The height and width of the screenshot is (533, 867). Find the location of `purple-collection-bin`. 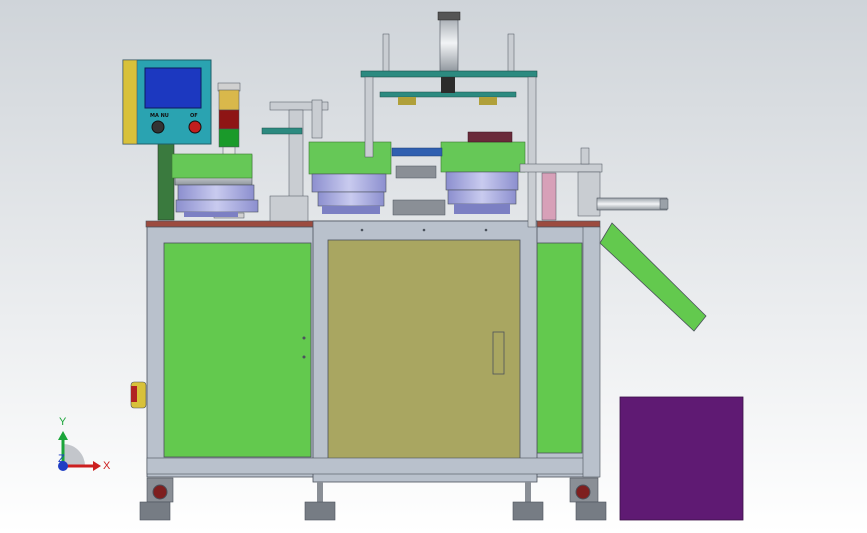

purple-collection-bin is located at coordinates (681, 458).